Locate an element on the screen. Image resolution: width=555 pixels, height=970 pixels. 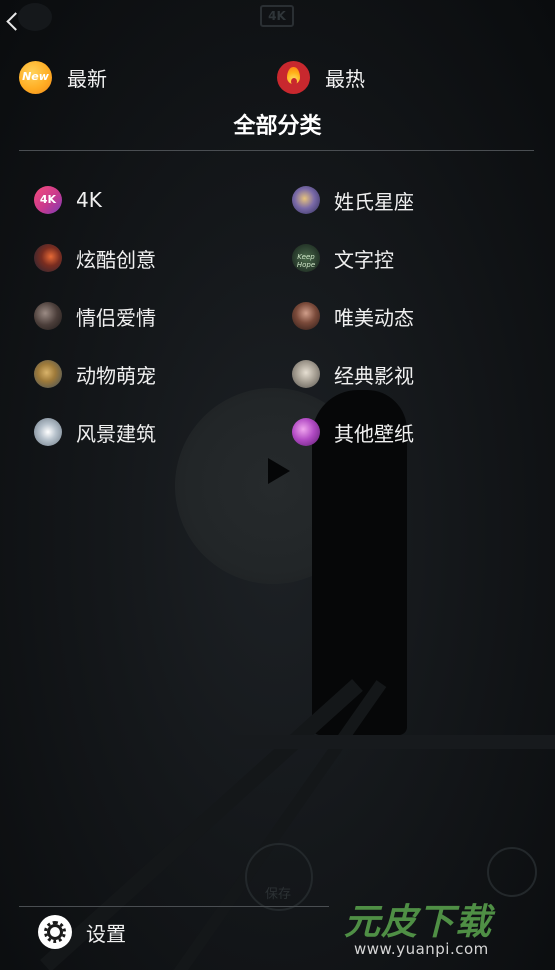
text-thumb-icon: Keep Hope is located at coordinates (306, 258).